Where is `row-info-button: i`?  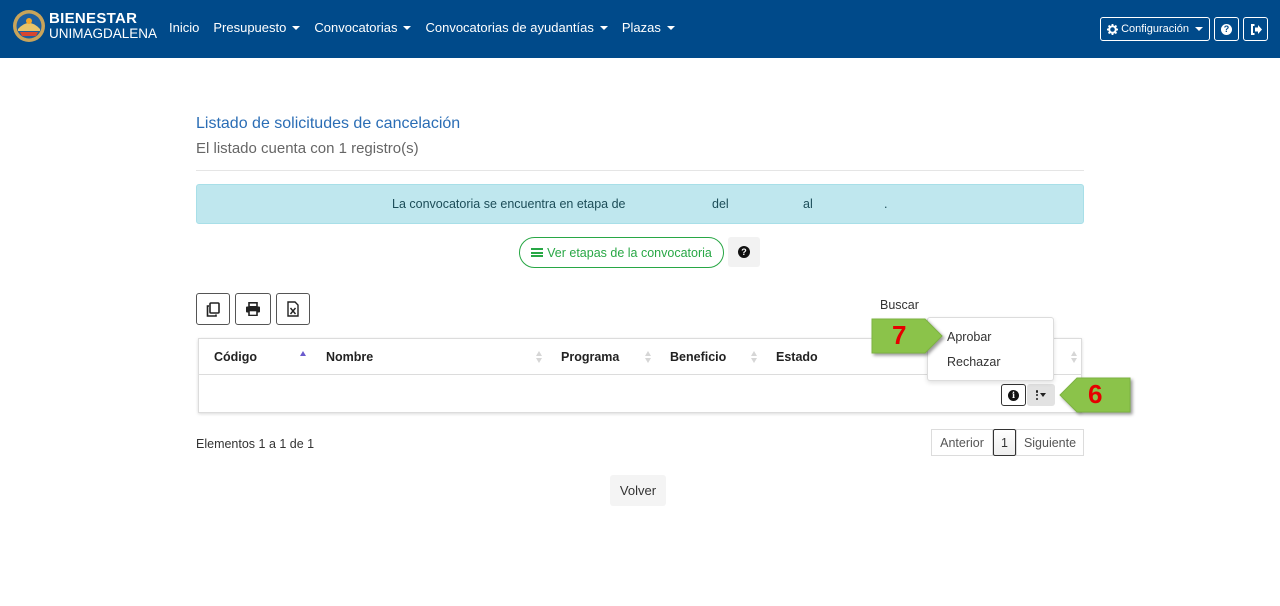
row-info-button: i is located at coordinates (1013, 395).